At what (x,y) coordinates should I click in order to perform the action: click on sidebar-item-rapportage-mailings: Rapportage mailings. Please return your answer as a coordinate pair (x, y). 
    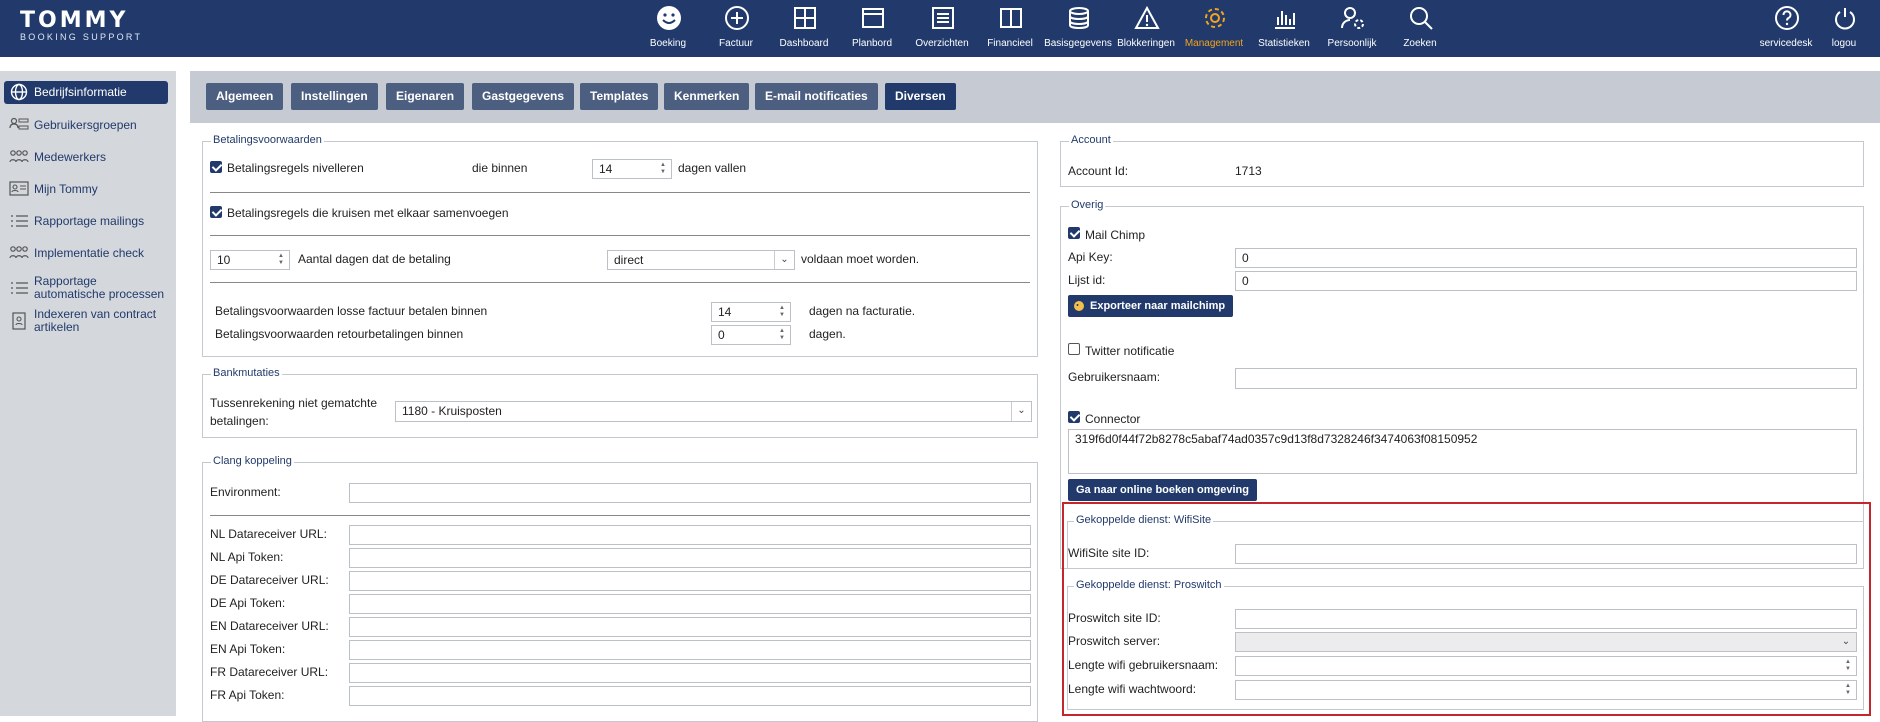
    Looking at the image, I should click on (86, 221).